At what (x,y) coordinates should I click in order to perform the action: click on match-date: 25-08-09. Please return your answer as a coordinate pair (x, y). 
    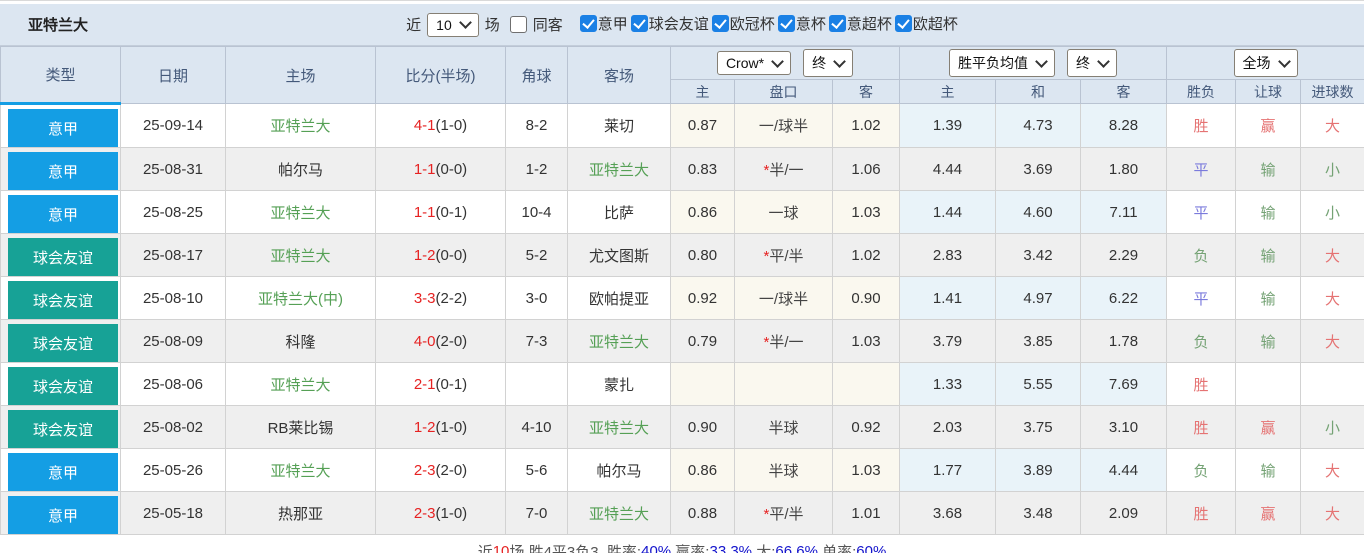
    Looking at the image, I should click on (173, 341).